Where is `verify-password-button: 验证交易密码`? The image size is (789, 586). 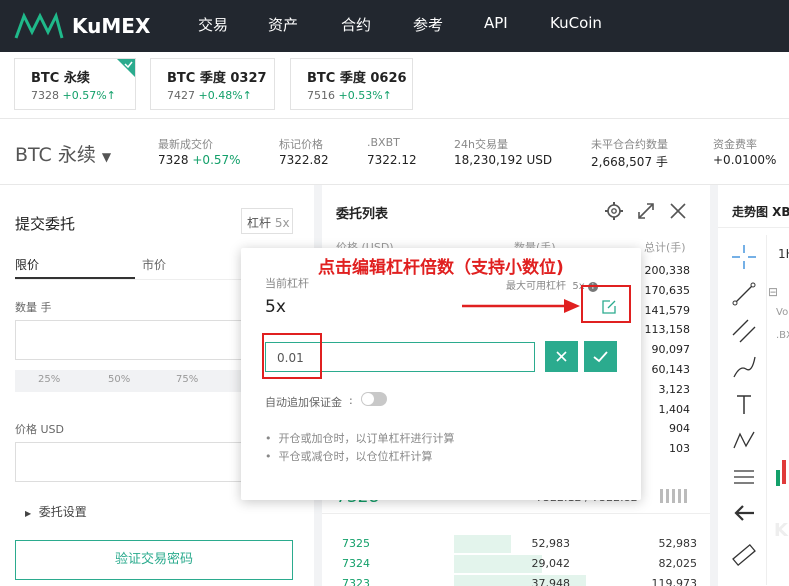
verify-password-button: 验证交易密码 is located at coordinates (154, 560).